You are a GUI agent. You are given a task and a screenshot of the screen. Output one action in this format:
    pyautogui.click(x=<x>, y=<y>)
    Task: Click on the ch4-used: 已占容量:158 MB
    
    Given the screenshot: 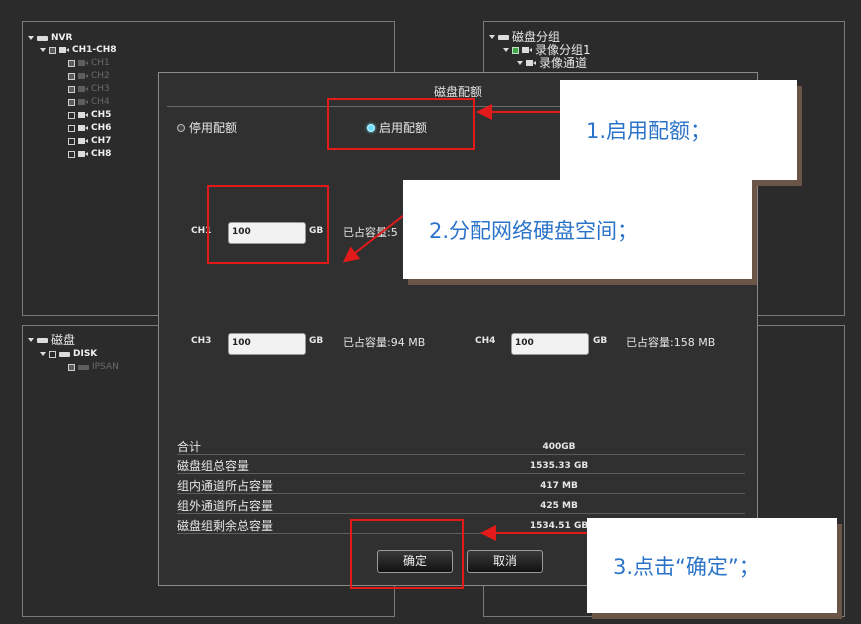 What is the action you would take?
    pyautogui.click(x=671, y=342)
    